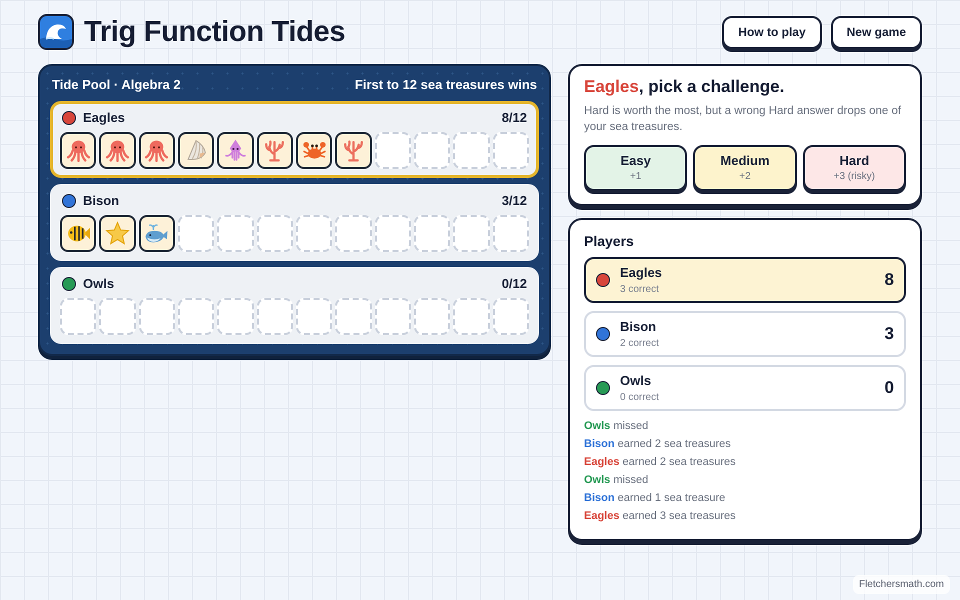  What do you see at coordinates (215, 32) in the screenshot?
I see `app-title: Trig Function Tides` at bounding box center [215, 32].